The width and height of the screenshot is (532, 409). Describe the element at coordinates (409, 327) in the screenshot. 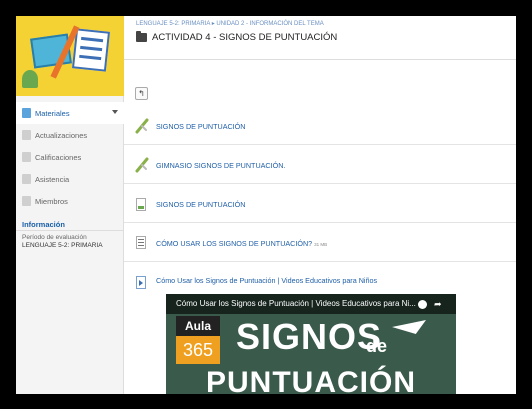

I see `paper-plane-icon` at that location.